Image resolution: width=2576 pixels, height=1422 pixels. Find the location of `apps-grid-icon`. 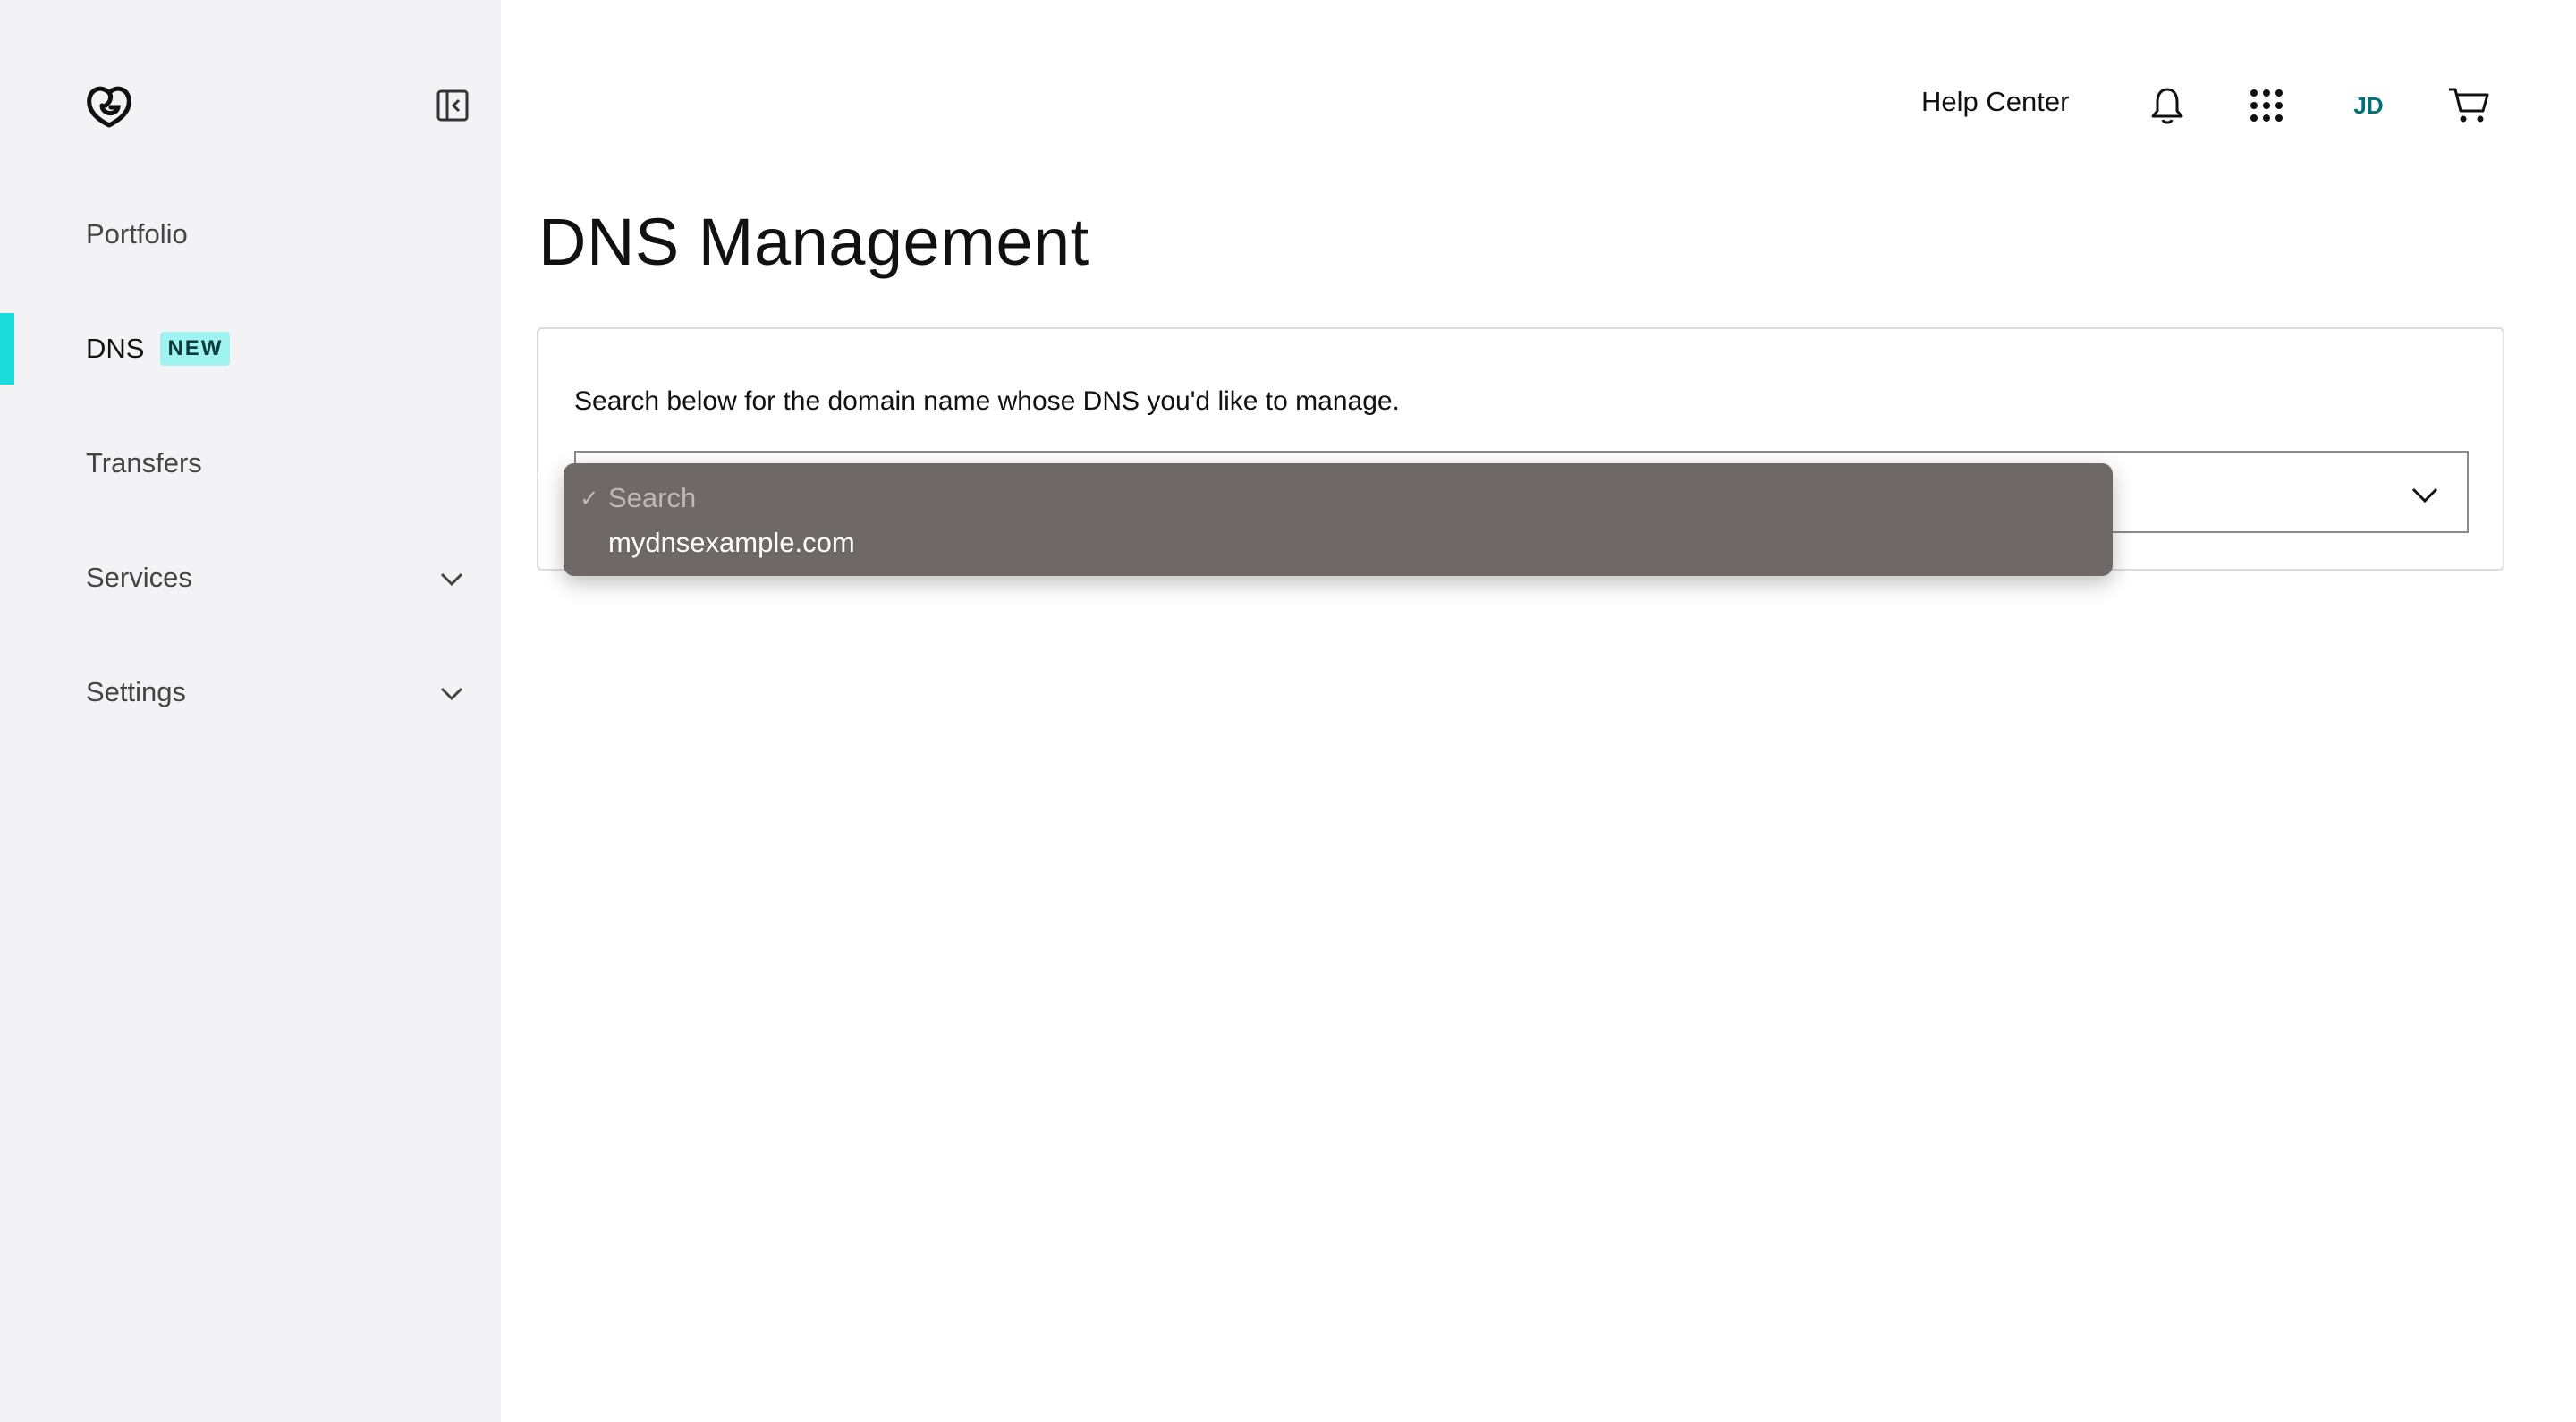

apps-grid-icon is located at coordinates (2266, 105).